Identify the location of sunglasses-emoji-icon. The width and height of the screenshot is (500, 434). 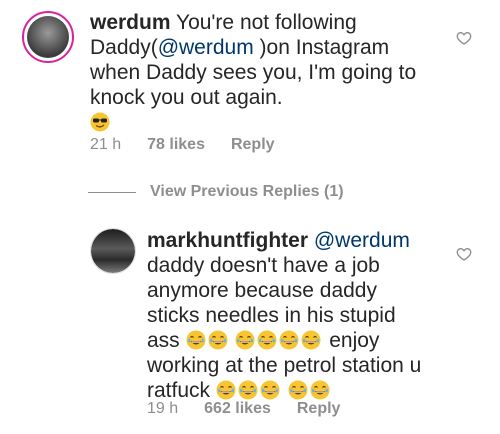
(100, 122).